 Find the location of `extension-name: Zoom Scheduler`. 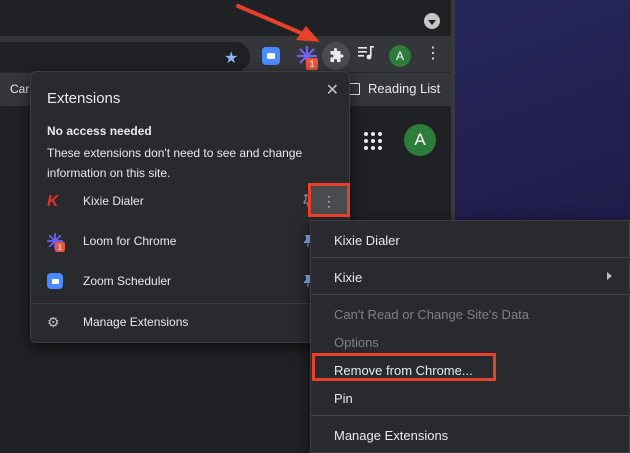

extension-name: Zoom Scheduler is located at coordinates (127, 281).